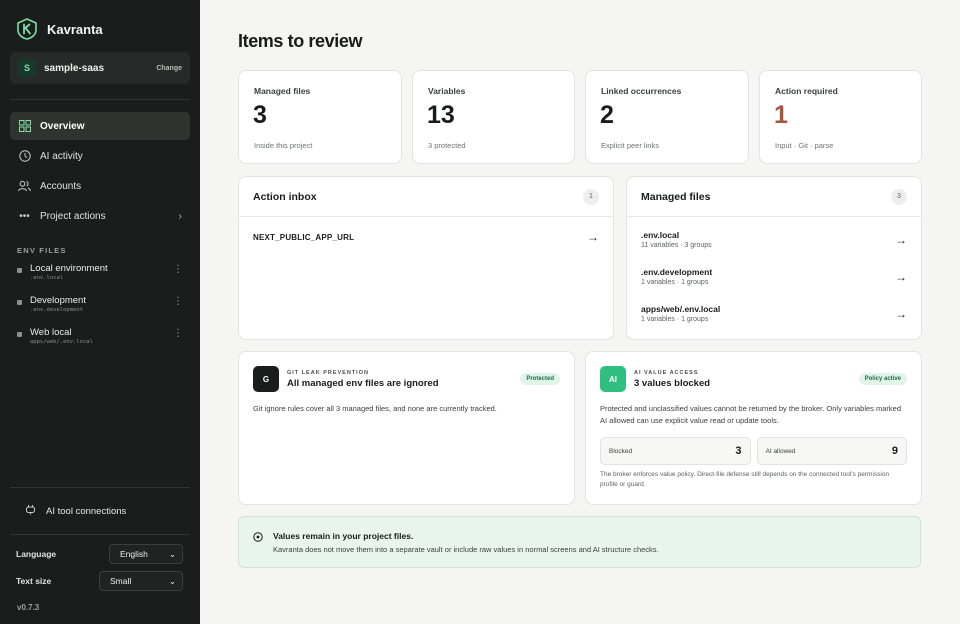 Image resolution: width=960 pixels, height=624 pixels. Describe the element at coordinates (607, 115) in the screenshot. I see `stat-value: 2` at that location.